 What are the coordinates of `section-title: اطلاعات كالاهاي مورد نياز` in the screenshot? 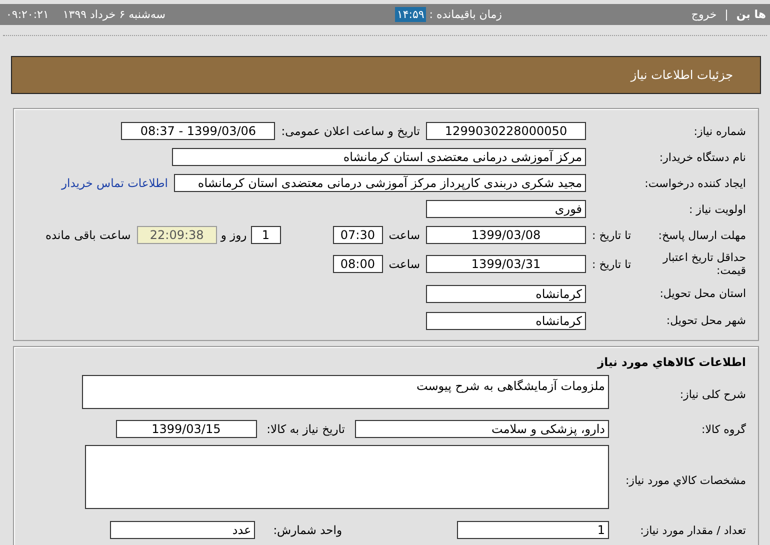 It's located at (672, 362).